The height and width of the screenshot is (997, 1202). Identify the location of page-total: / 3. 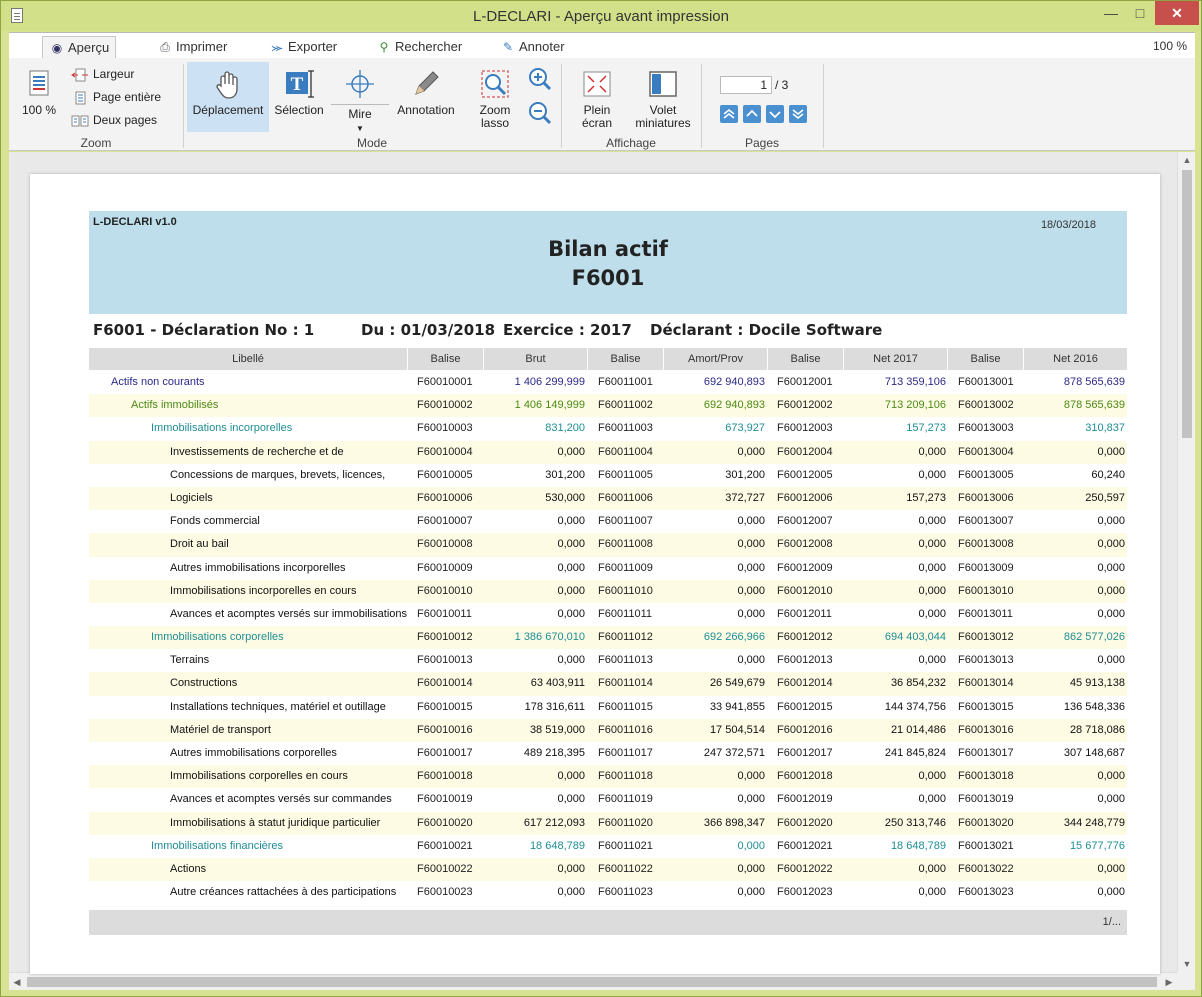
(782, 85).